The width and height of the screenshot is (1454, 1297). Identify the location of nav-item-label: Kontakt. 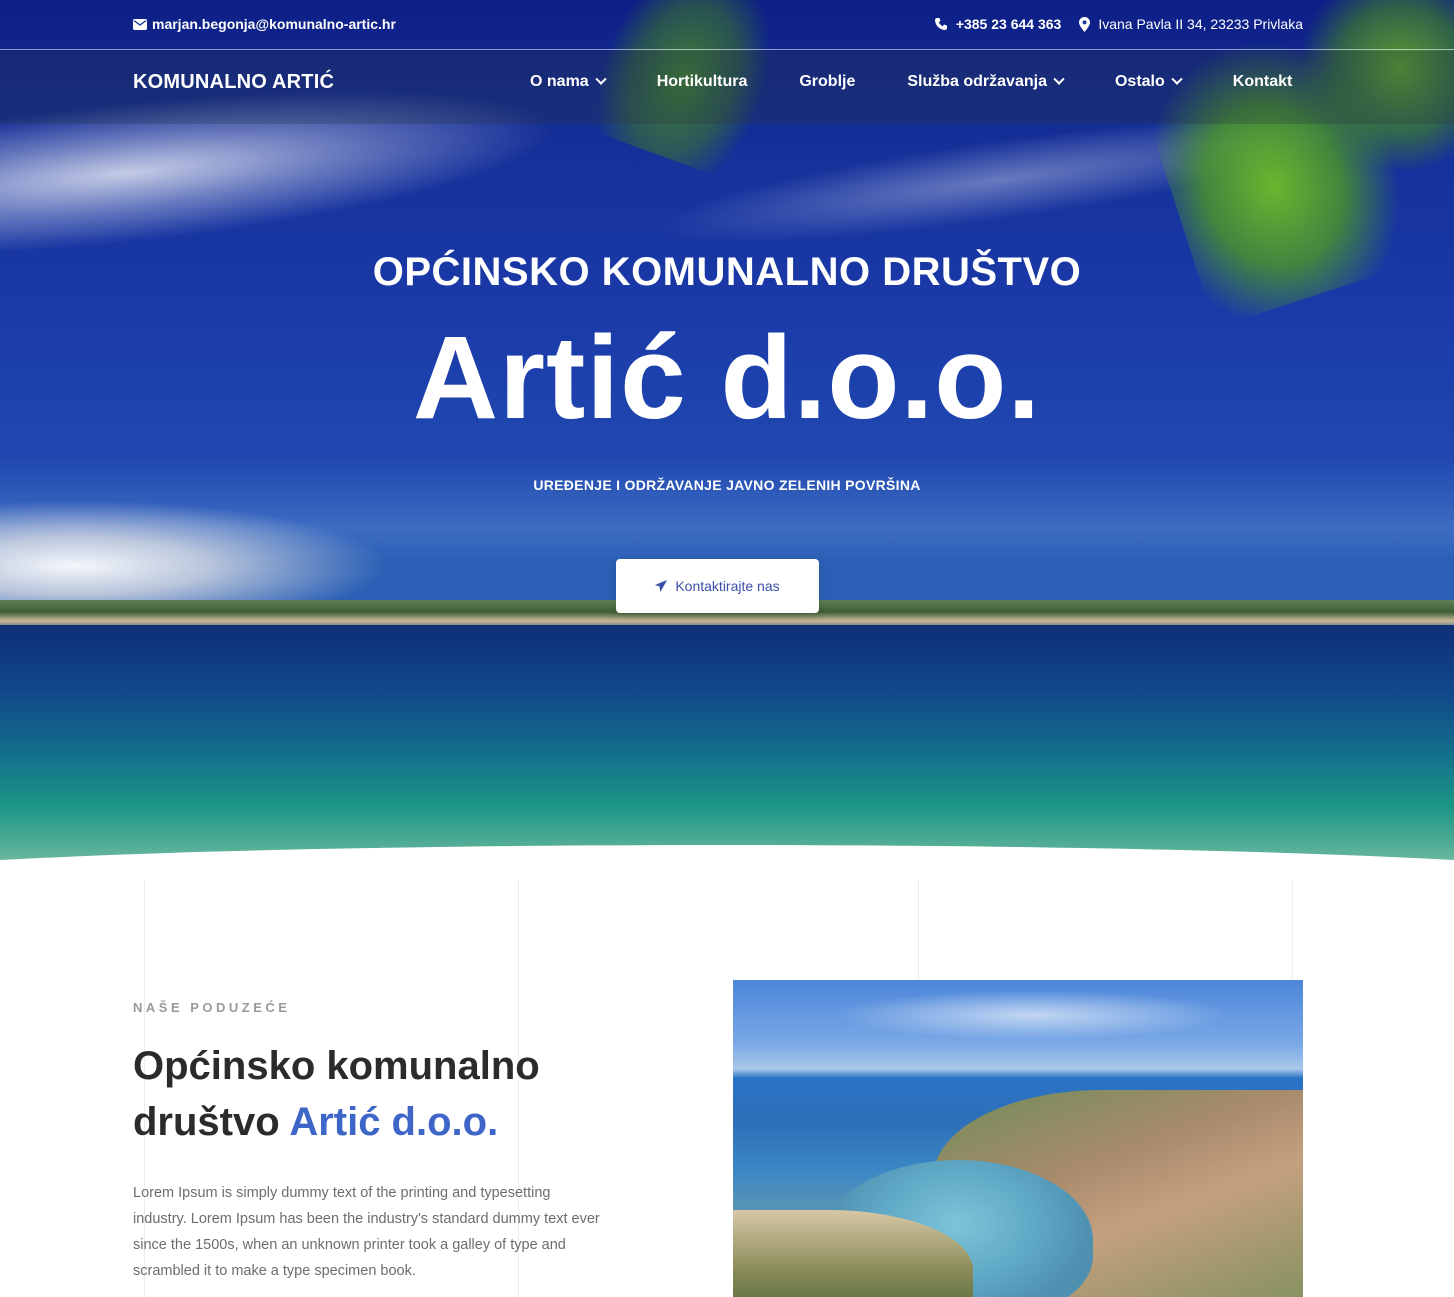
(1262, 81).